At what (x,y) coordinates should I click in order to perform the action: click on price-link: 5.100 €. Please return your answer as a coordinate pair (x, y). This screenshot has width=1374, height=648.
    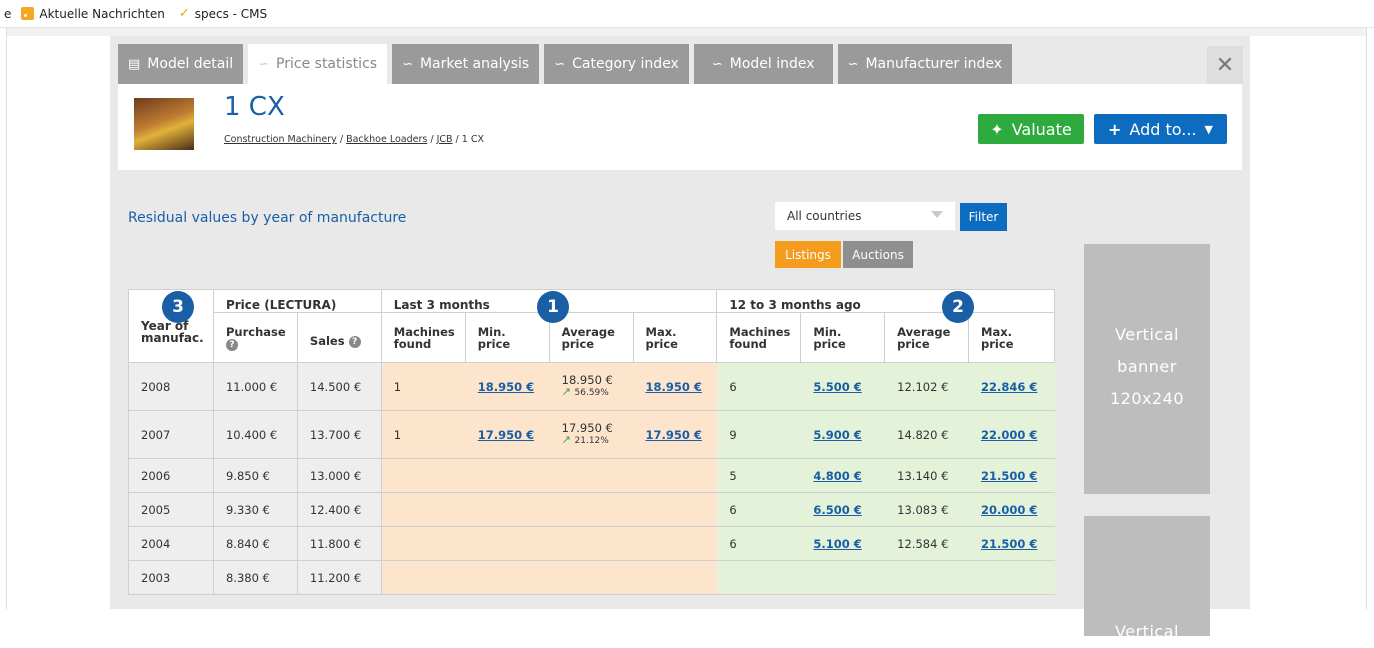
    Looking at the image, I should click on (837, 544).